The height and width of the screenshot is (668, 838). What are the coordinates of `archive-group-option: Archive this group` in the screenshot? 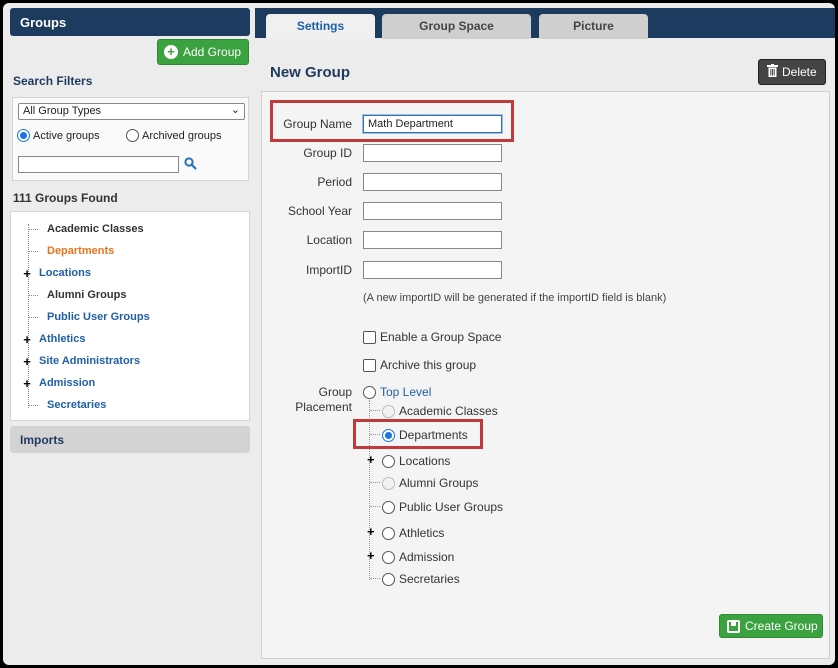 It's located at (419, 365).